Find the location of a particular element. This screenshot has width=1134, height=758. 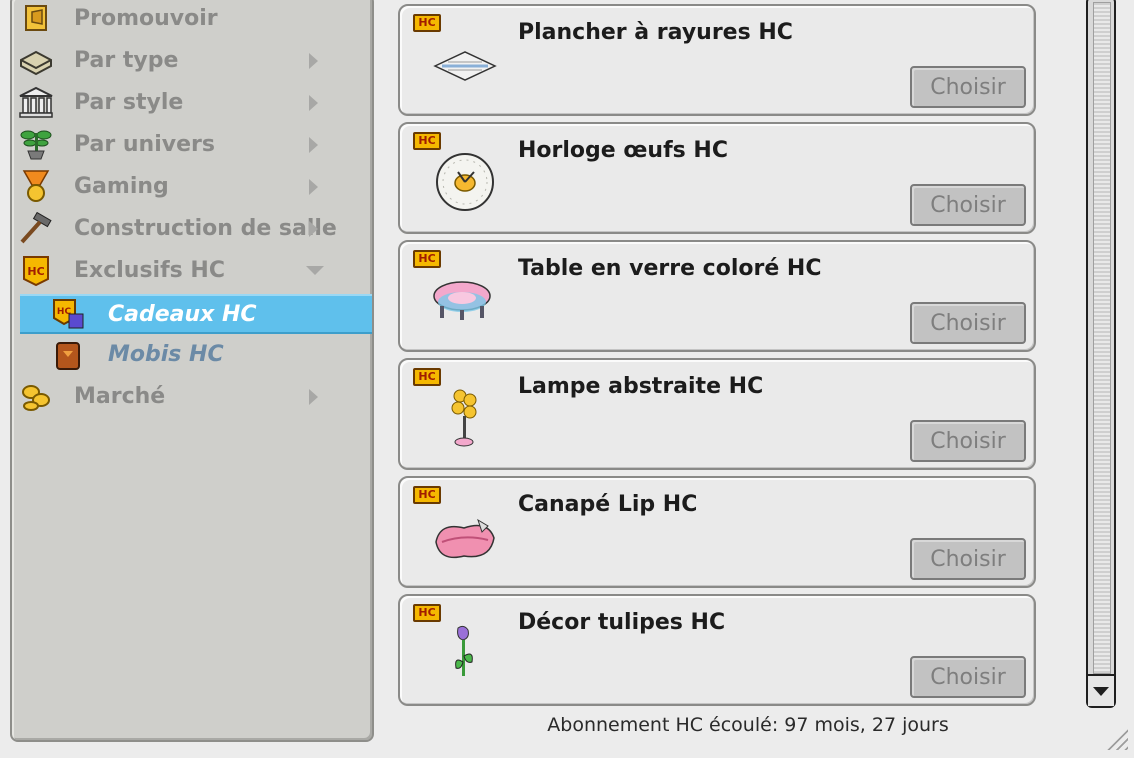

sofa-icon is located at coordinates (36, 60).